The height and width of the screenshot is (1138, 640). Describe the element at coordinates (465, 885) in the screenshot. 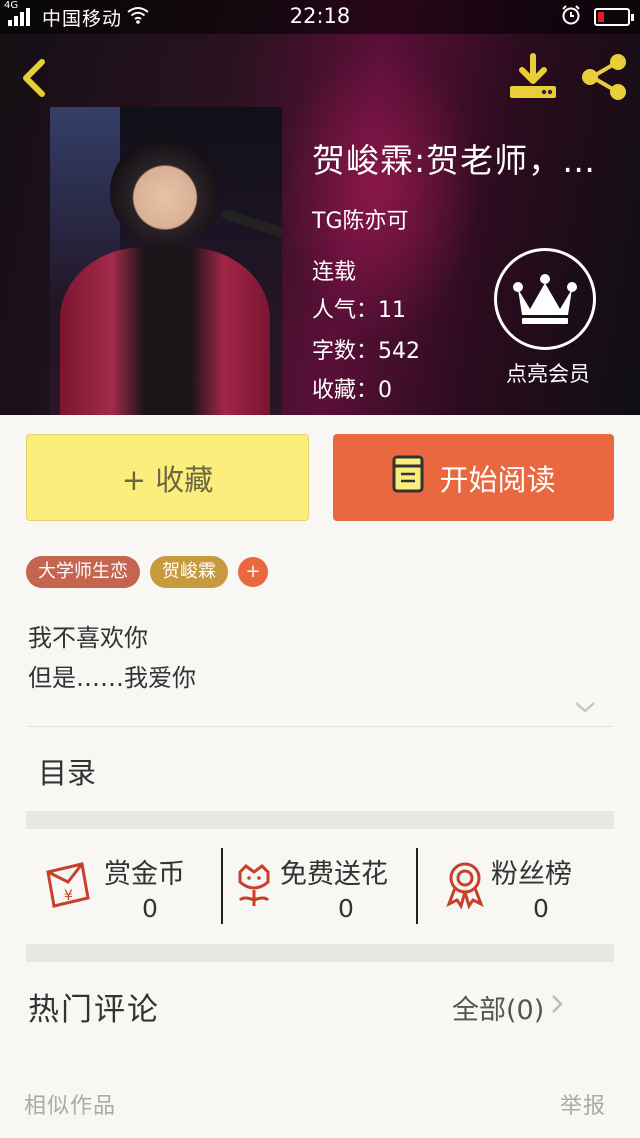

I see `medal-icon` at that location.